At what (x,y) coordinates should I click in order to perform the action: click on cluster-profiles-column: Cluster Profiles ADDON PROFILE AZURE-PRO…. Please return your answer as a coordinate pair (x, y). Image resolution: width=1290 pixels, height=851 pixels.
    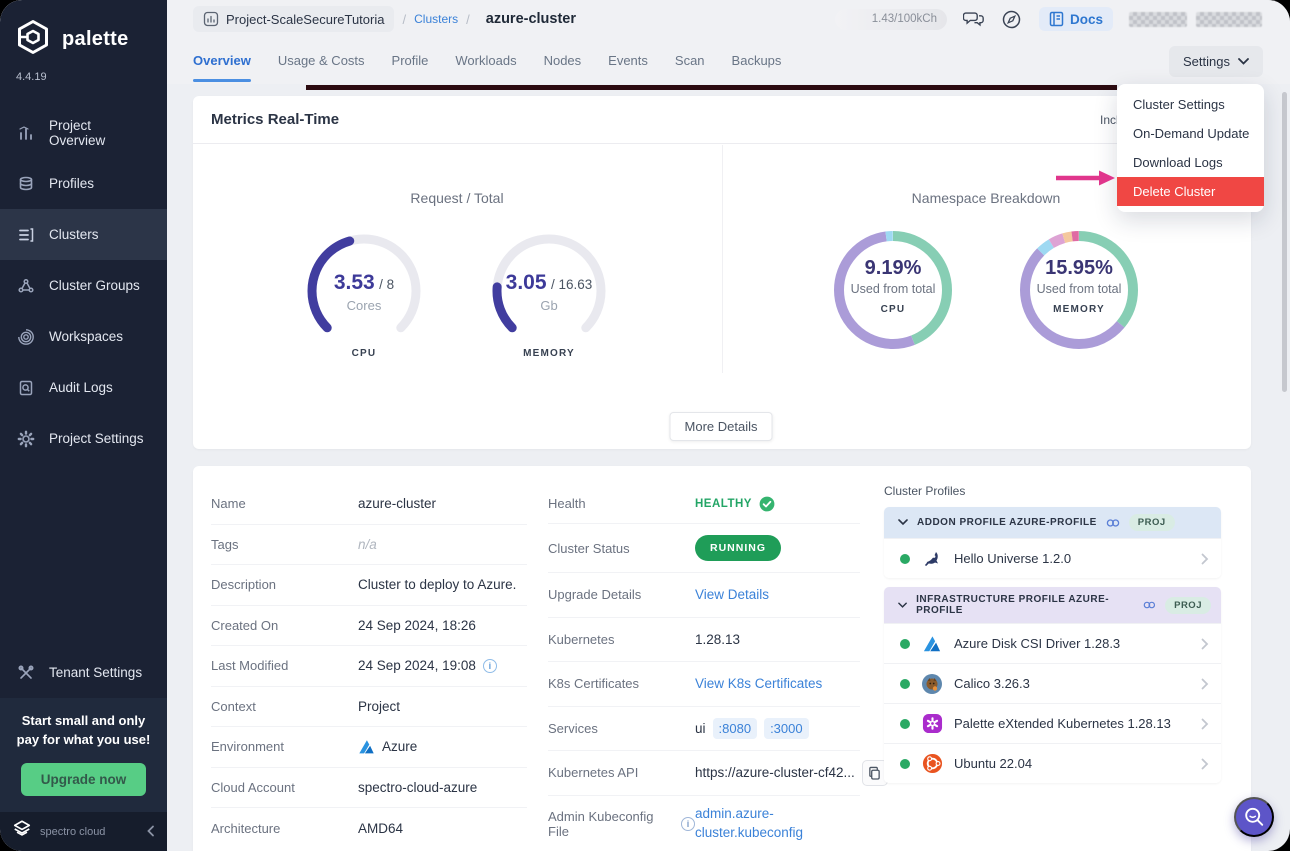
    Looking at the image, I should click on (1052, 638).